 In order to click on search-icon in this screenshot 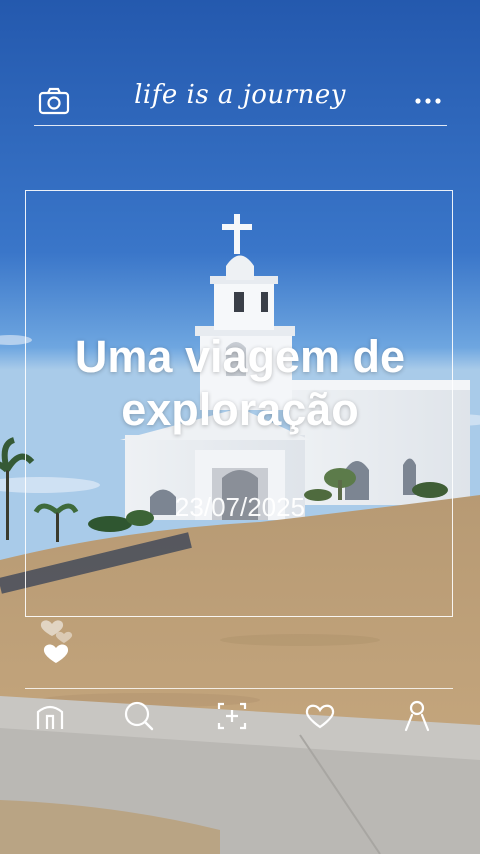, I will do `click(139, 716)`.